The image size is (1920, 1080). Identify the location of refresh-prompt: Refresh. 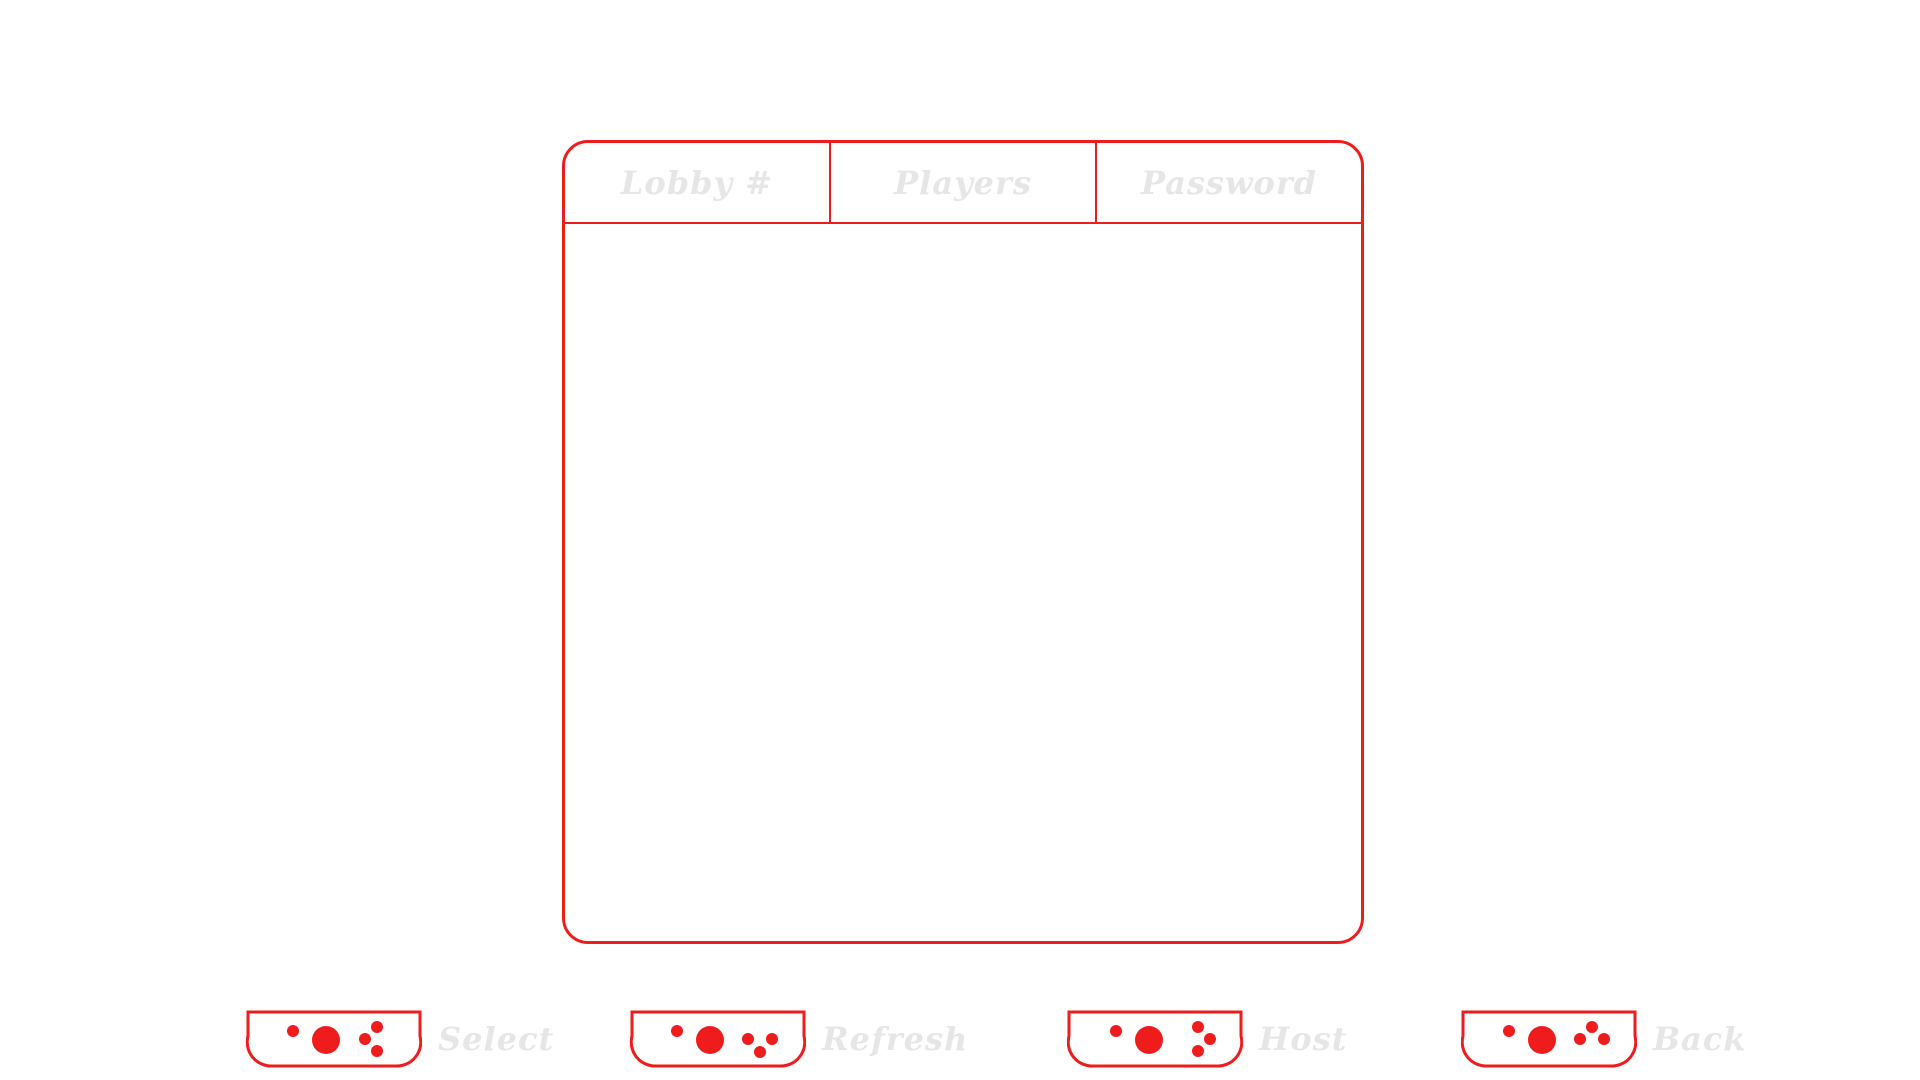
(799, 1039).